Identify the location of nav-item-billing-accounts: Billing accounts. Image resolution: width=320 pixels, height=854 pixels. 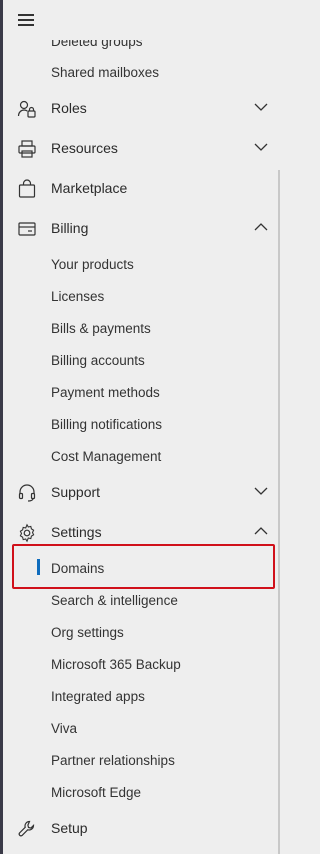
(138, 360).